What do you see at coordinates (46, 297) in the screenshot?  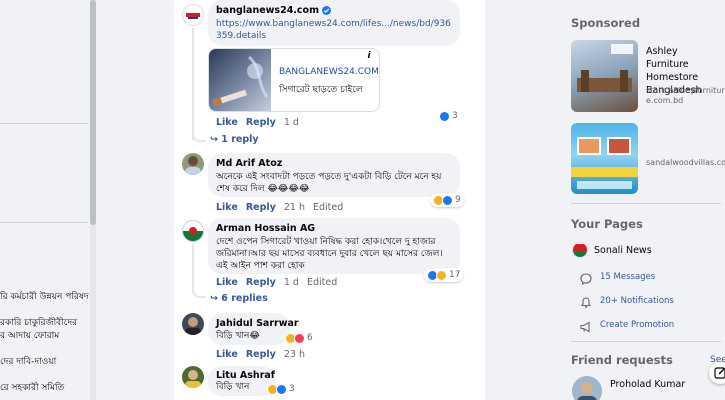 I see `left-group-item: রি কর্মচারী উন্নয়ন পরিষদ` at bounding box center [46, 297].